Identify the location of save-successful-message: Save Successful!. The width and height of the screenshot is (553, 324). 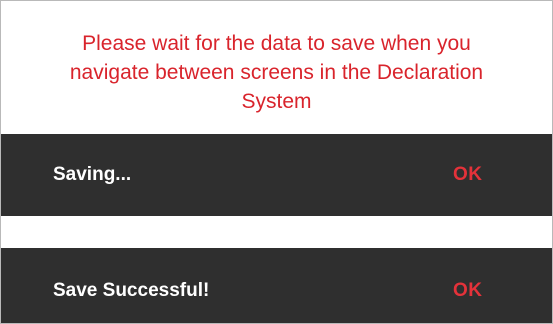
(131, 290).